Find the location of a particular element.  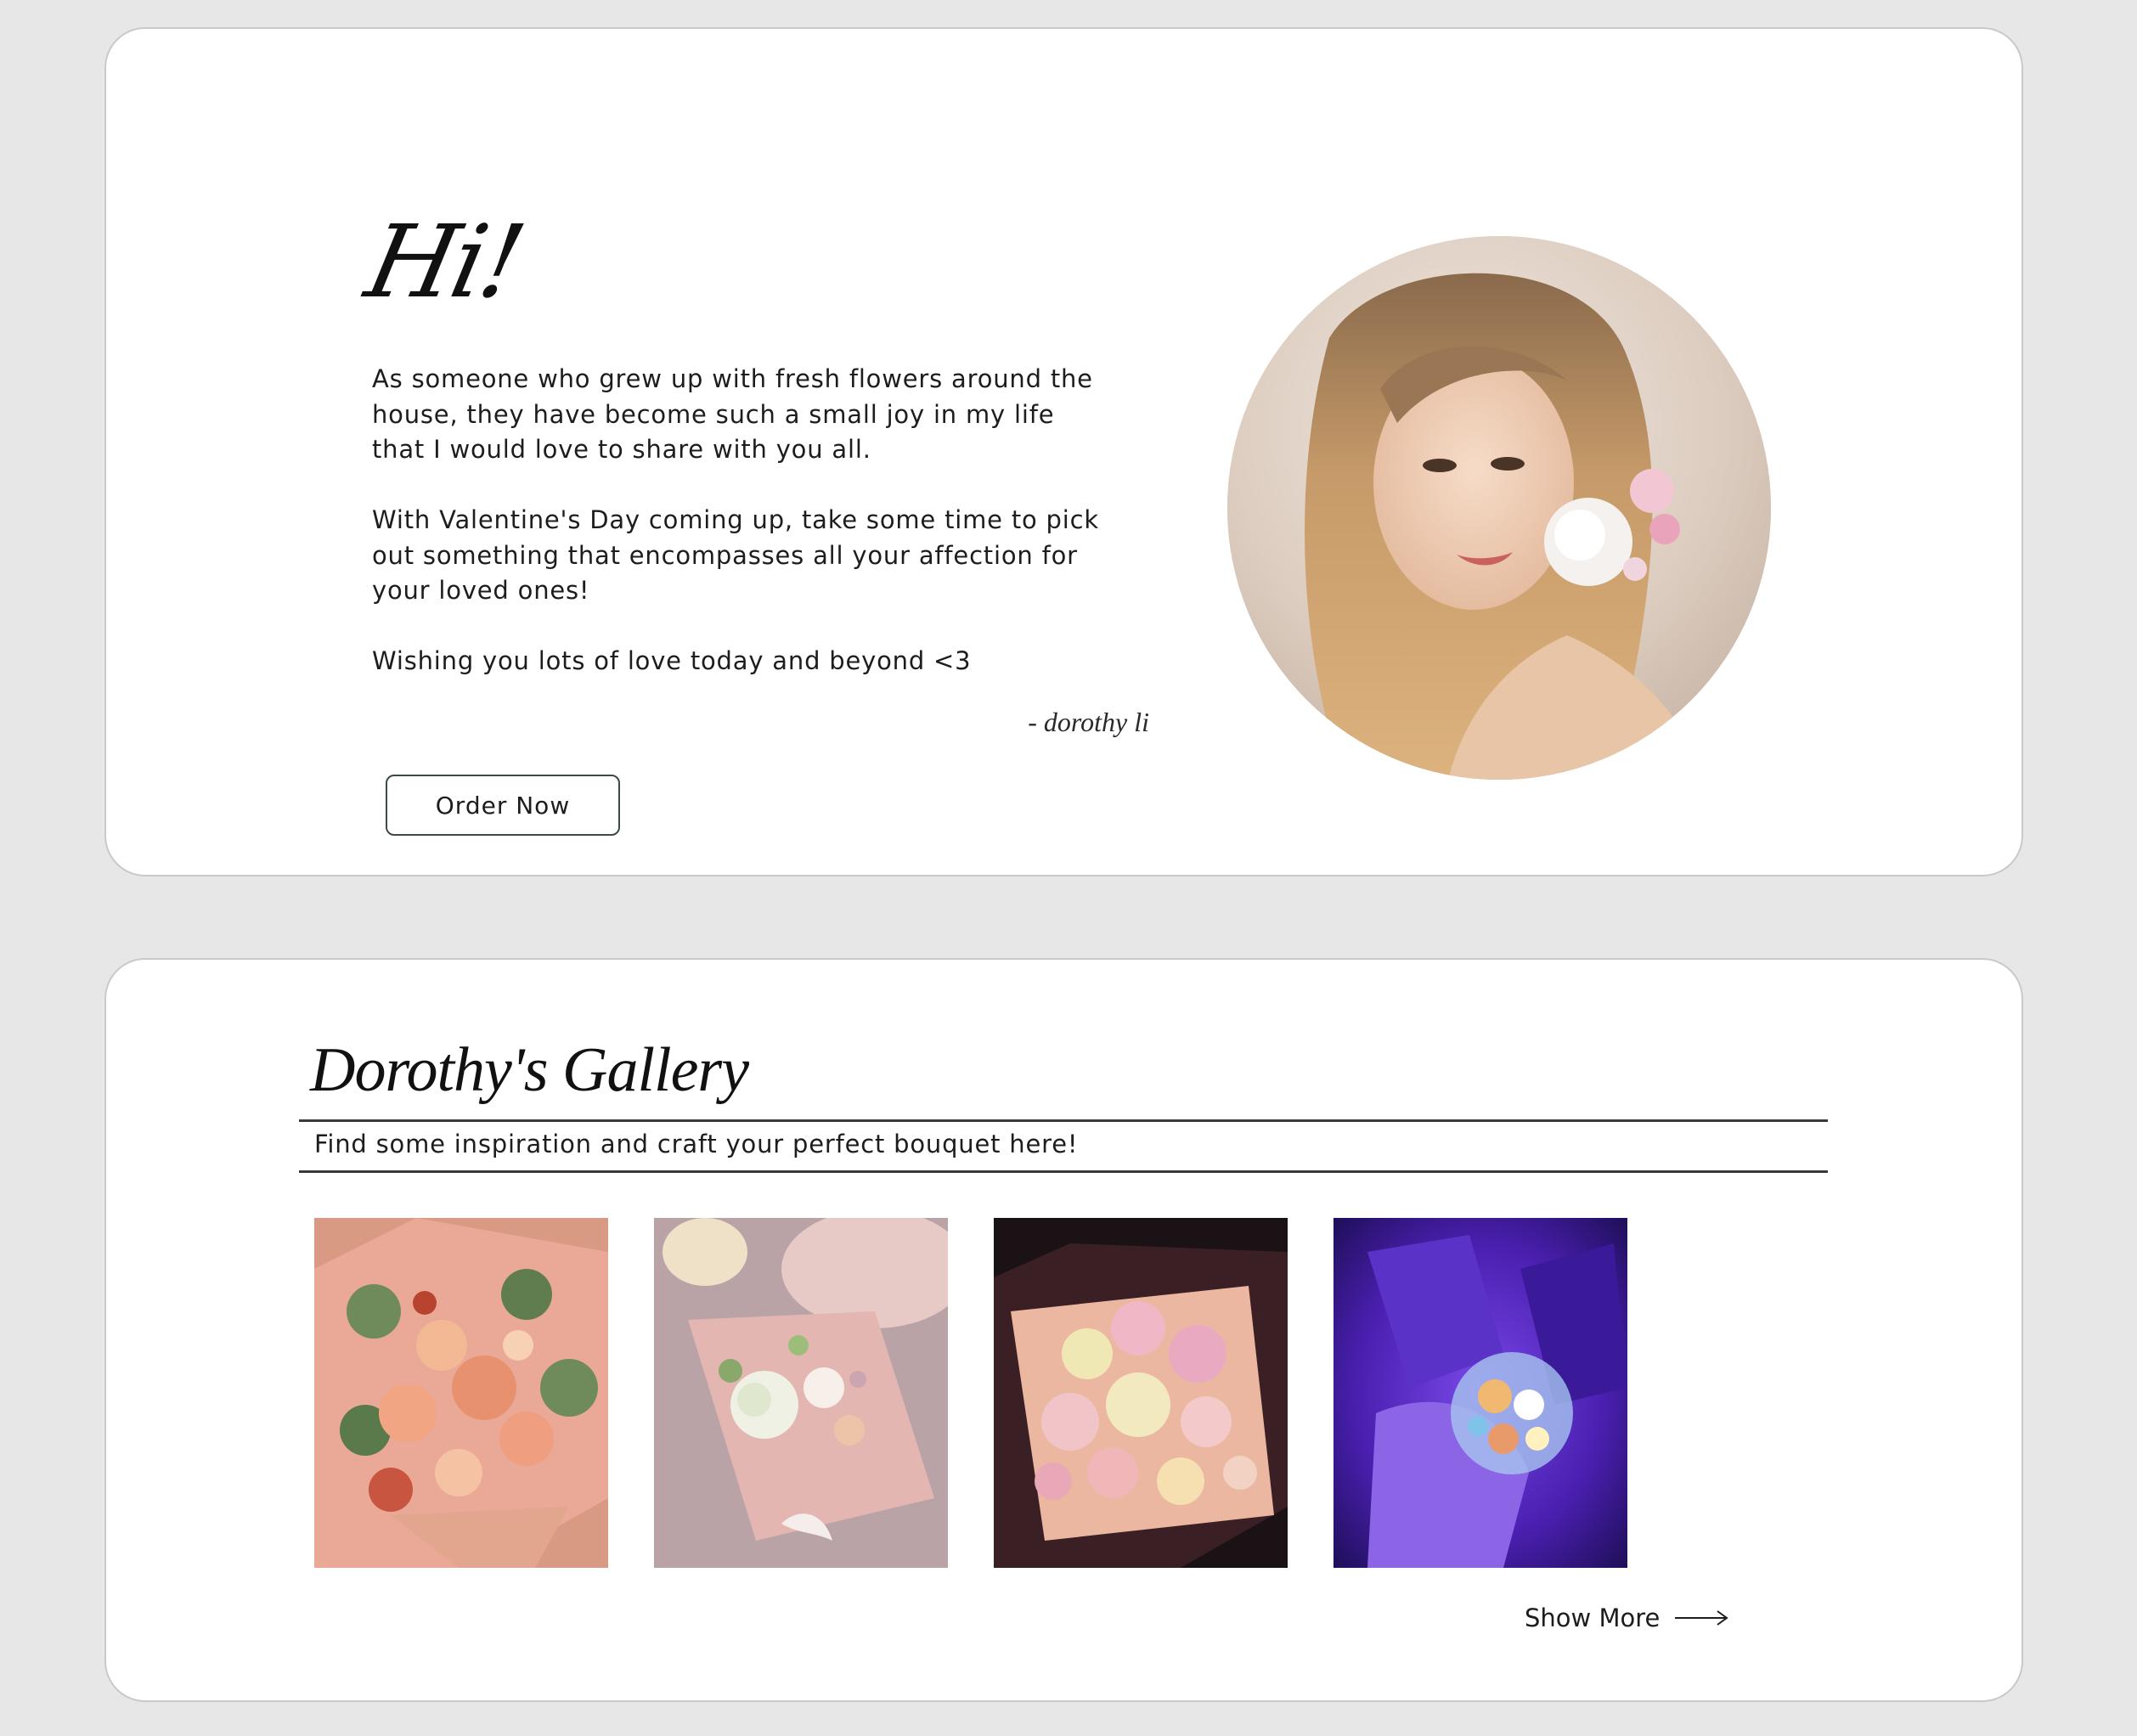

show-more-label: Show More is located at coordinates (1593, 1618).